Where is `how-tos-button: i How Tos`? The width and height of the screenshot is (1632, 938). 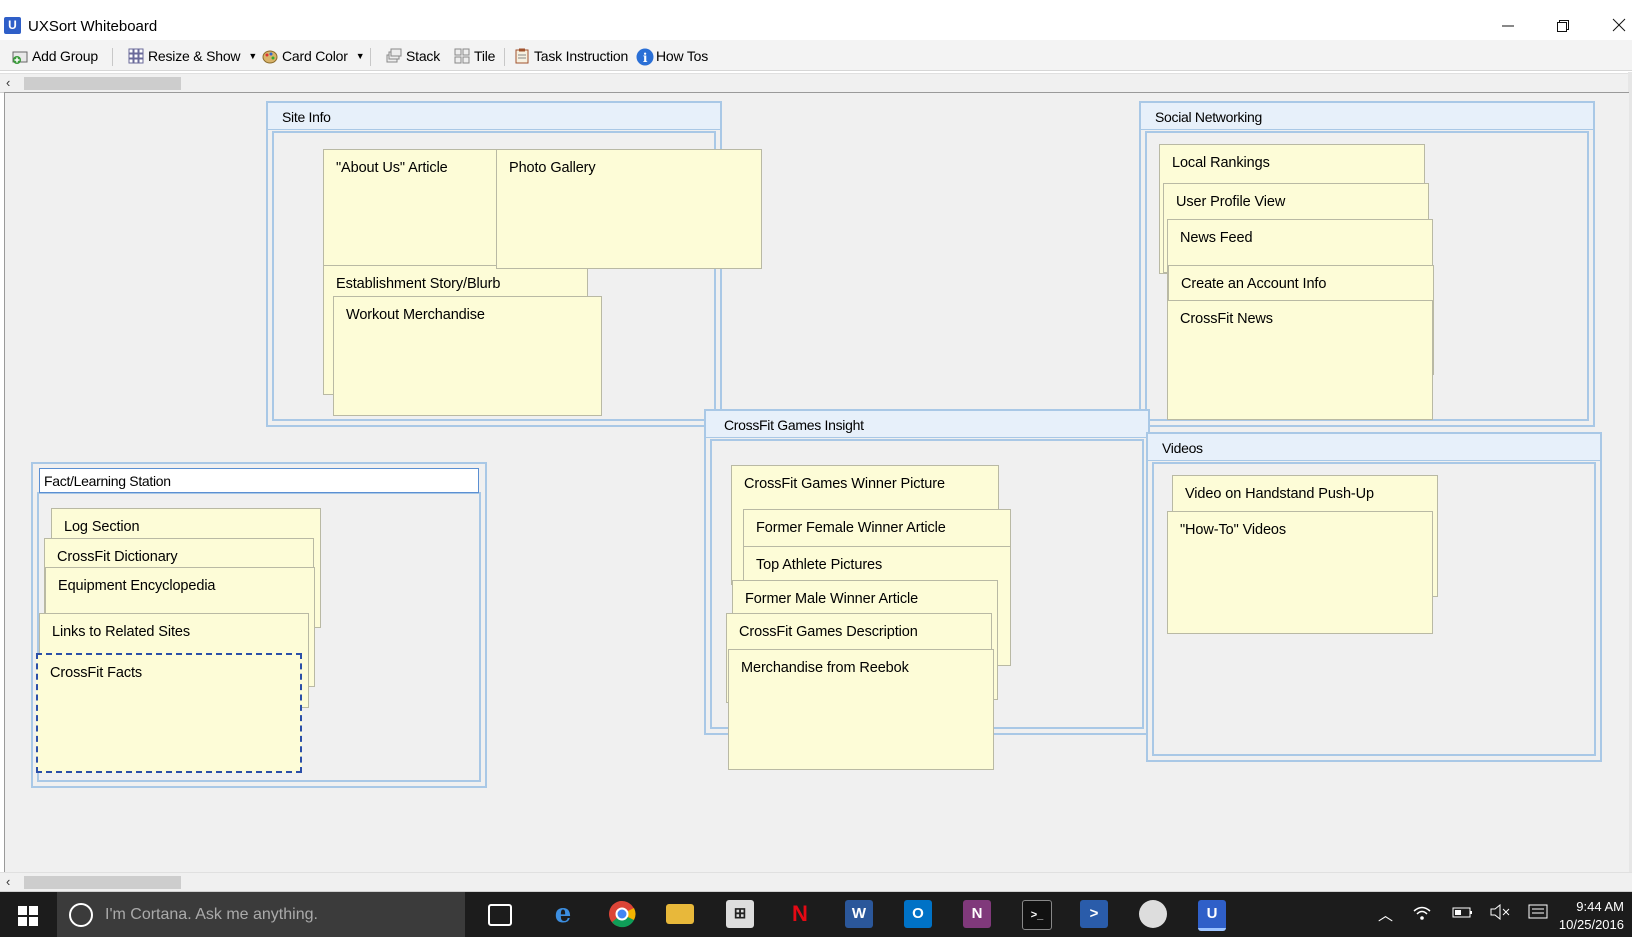 how-tos-button: i How Tos is located at coordinates (672, 56).